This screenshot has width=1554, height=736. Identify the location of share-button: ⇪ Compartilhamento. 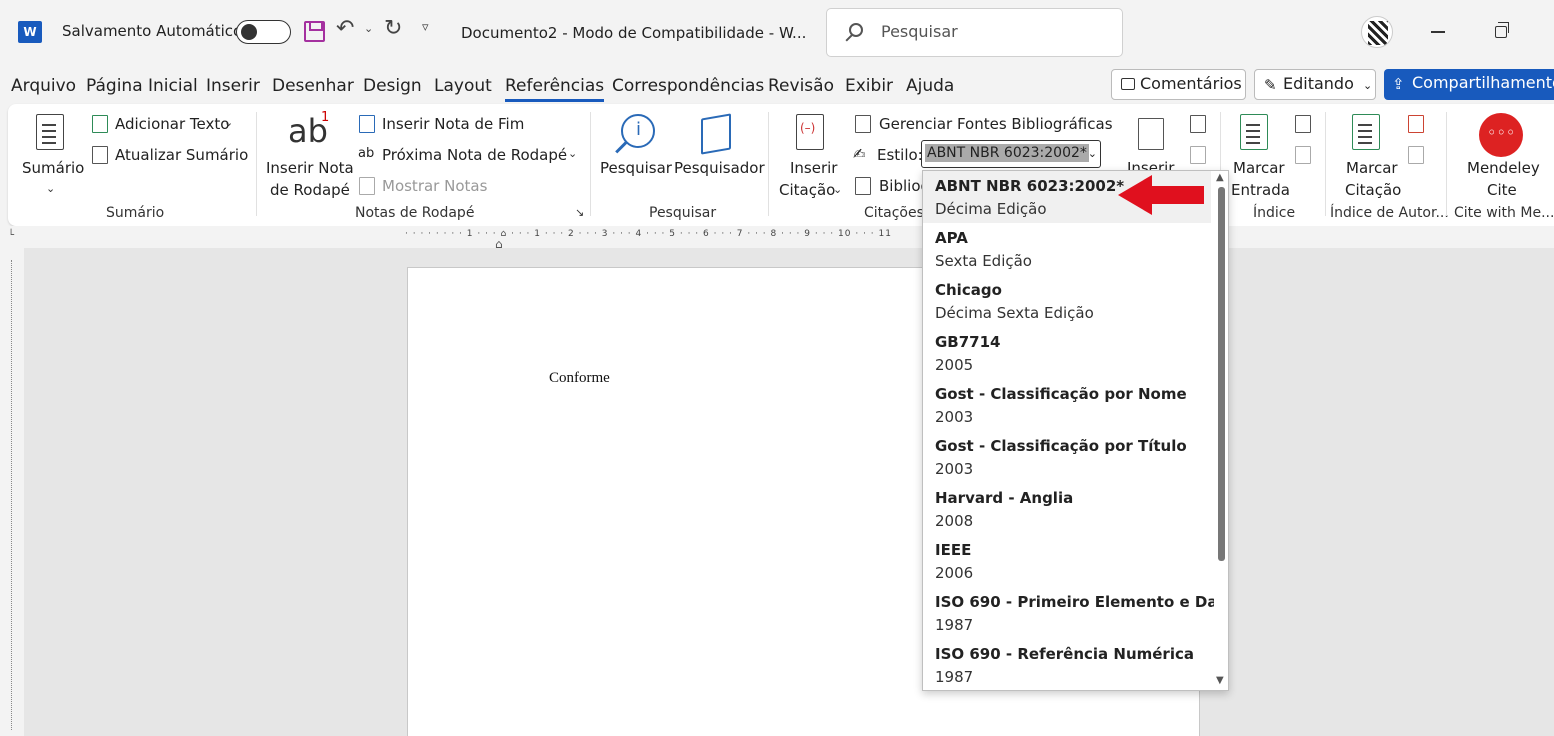
(1469, 84).